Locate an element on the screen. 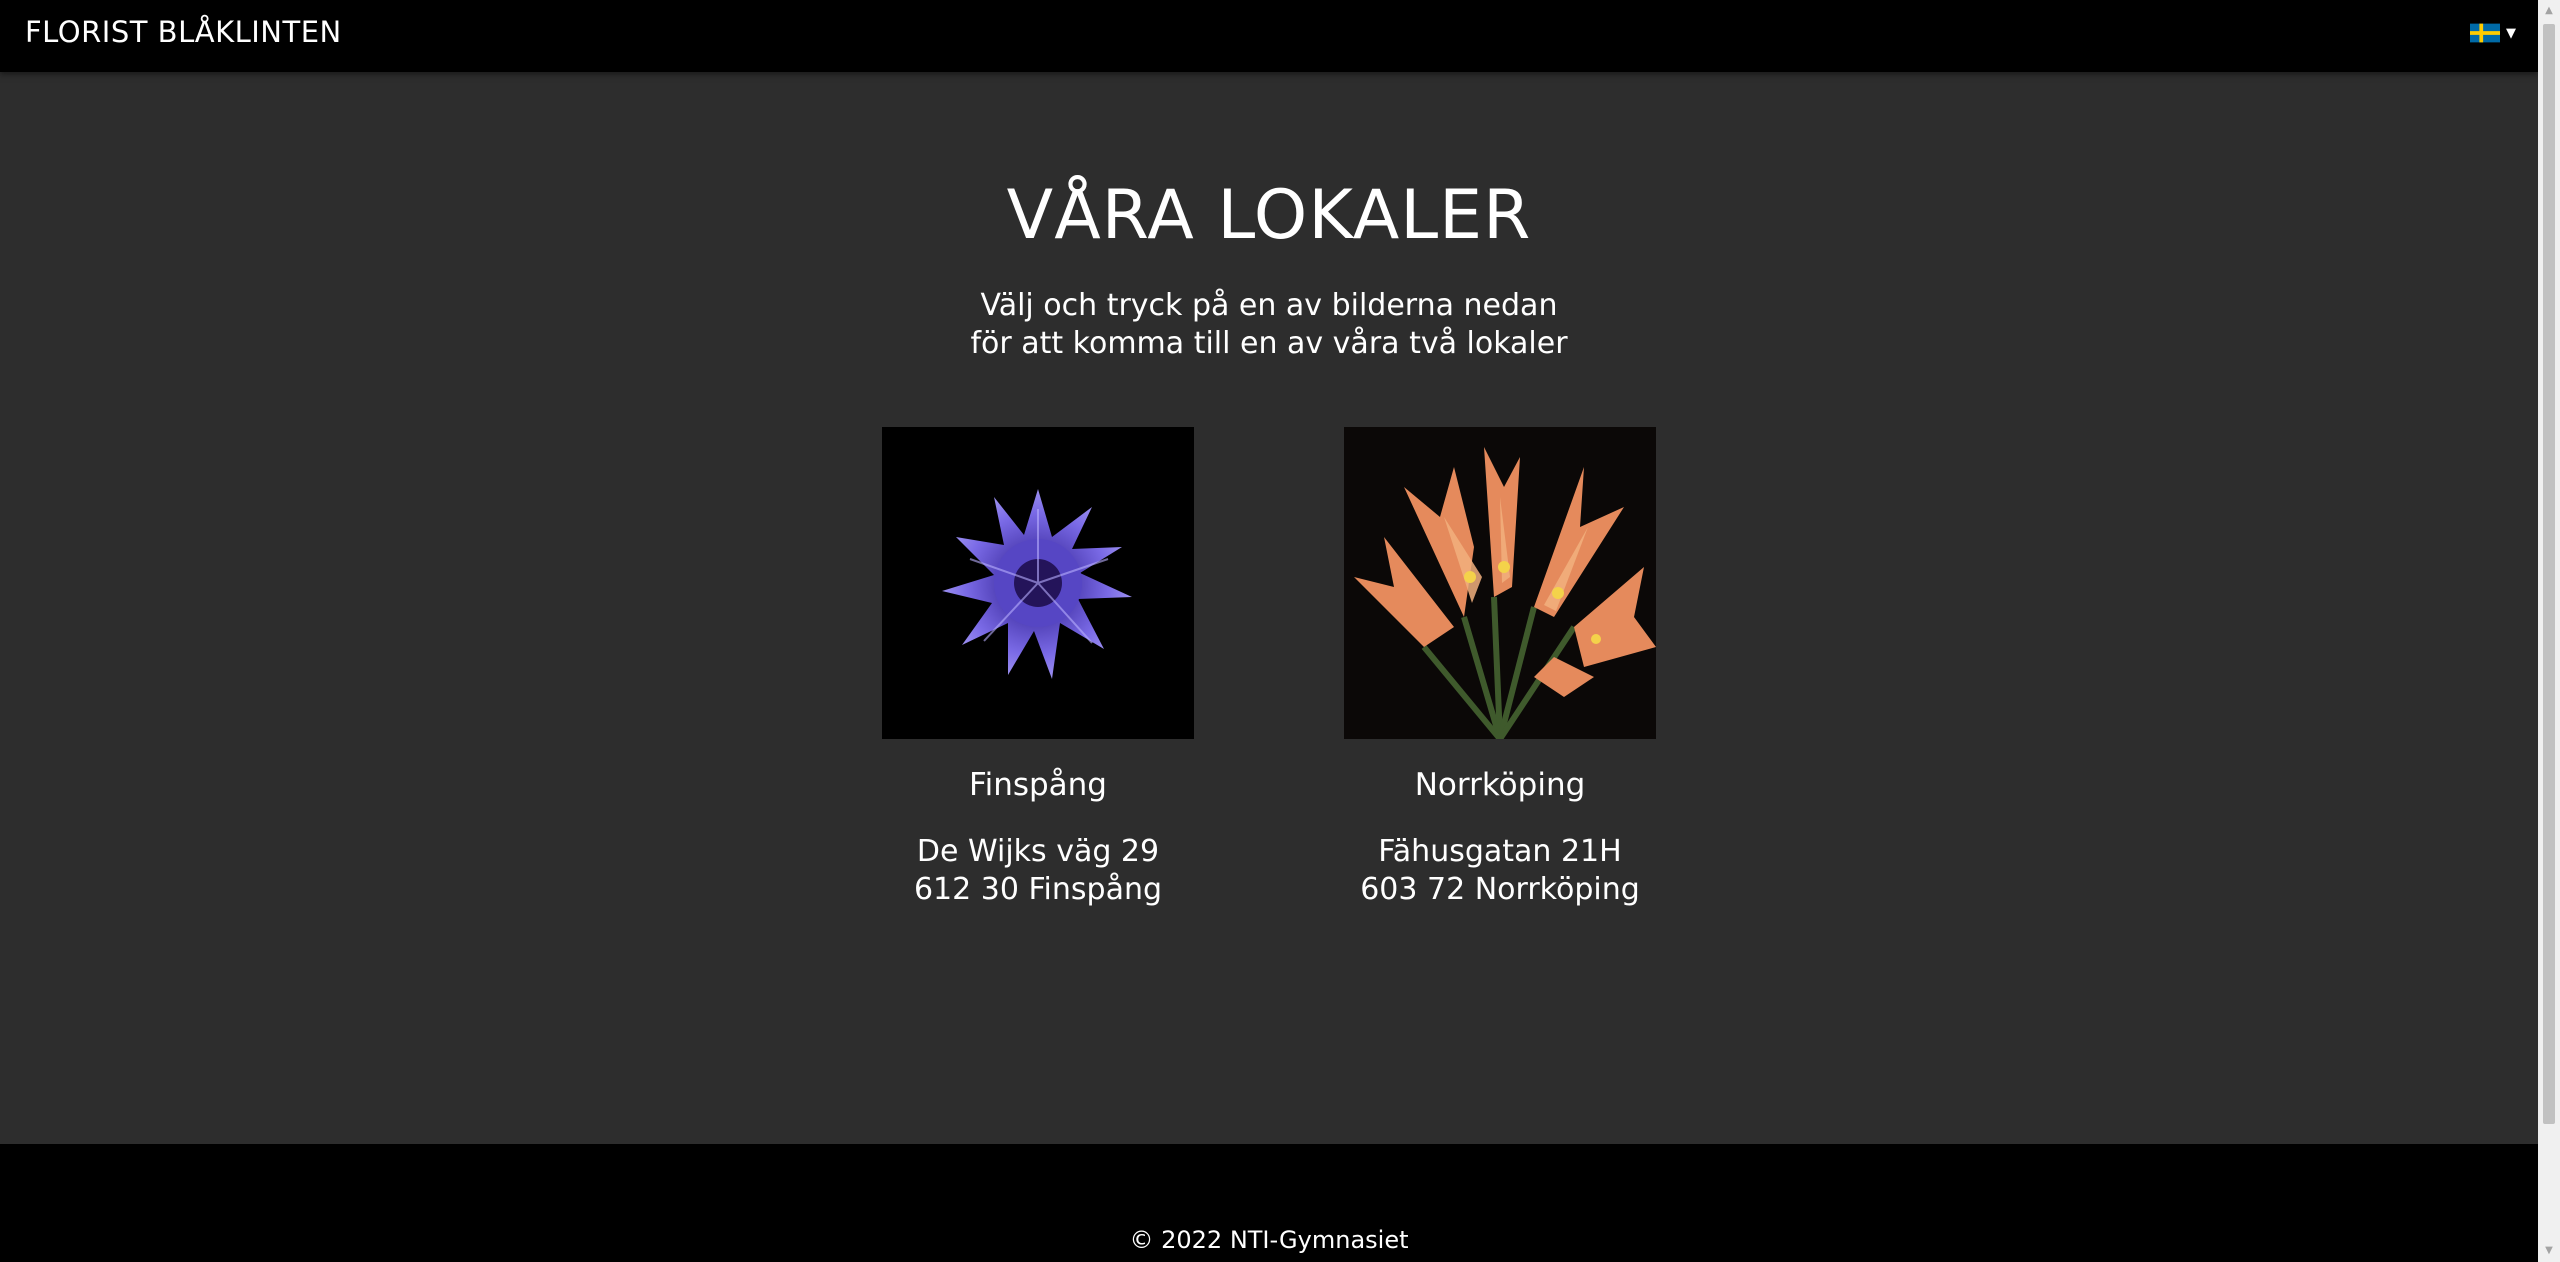  intro-line-1: Välj och tryck på en av bilderna nedan is located at coordinates (1269, 305).